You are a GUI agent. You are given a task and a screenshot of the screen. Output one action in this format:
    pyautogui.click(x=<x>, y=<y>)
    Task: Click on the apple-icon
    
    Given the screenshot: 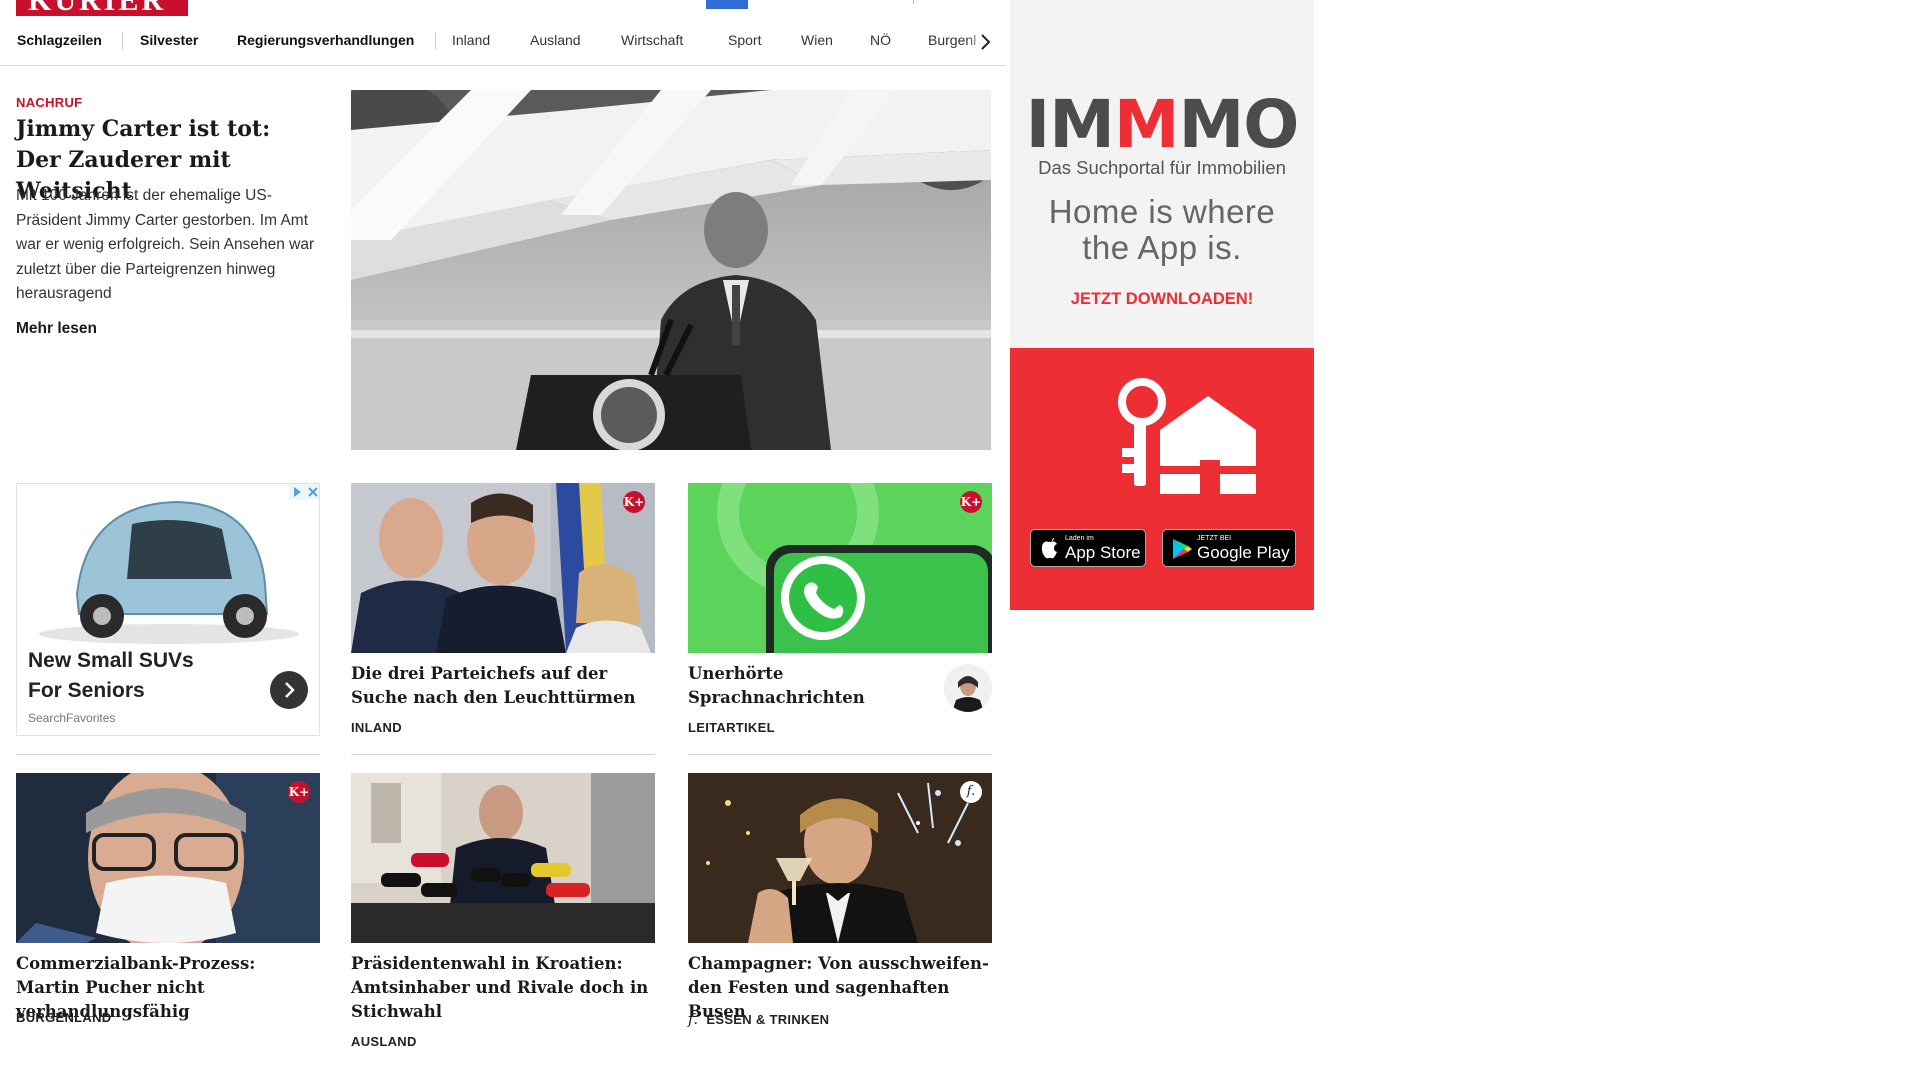 What is the action you would take?
    pyautogui.click(x=1049, y=548)
    